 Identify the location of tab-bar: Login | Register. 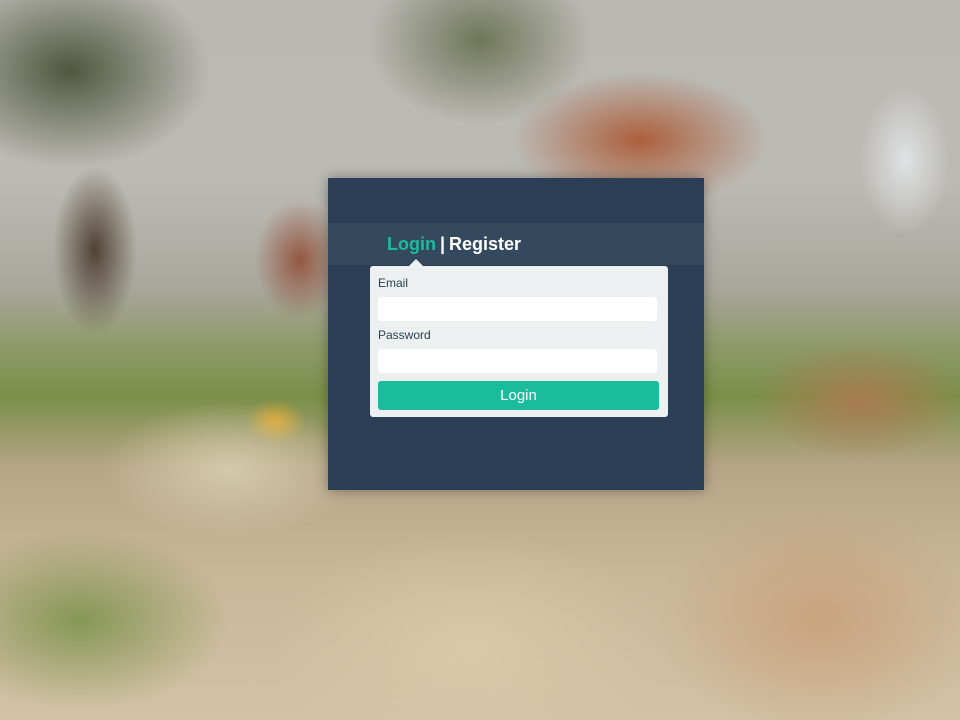
(516, 244).